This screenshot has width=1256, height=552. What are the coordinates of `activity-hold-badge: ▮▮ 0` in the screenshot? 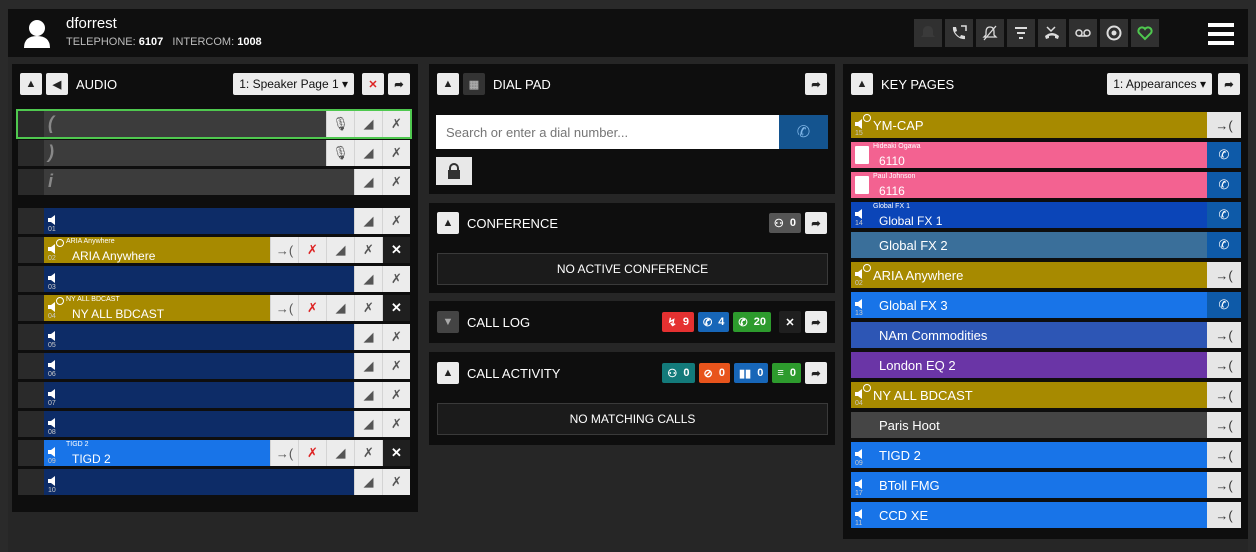 It's located at (751, 373).